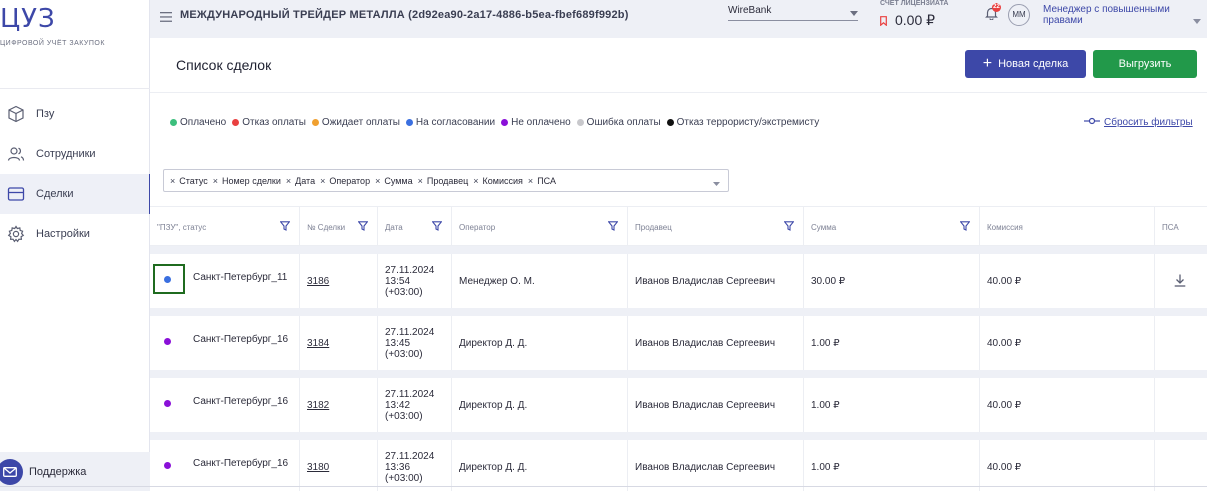  What do you see at coordinates (498, 181) in the screenshot?
I see `filter-chip: × Комиссия` at bounding box center [498, 181].